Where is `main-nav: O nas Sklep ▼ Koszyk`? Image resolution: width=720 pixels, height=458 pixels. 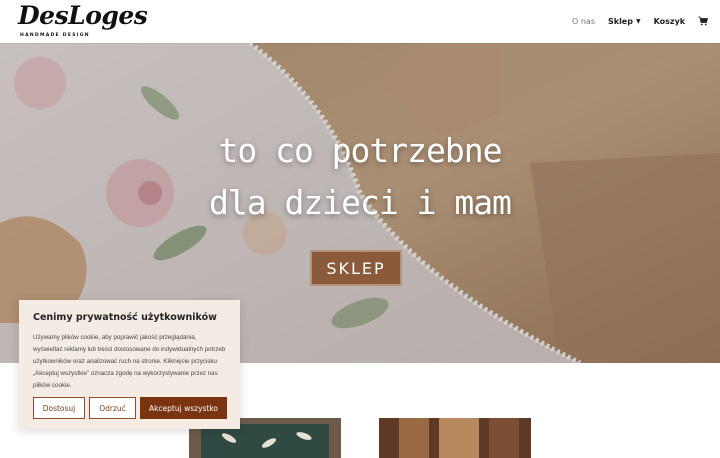
main-nav: O nas Sklep ▼ Koszyk is located at coordinates (640, 21).